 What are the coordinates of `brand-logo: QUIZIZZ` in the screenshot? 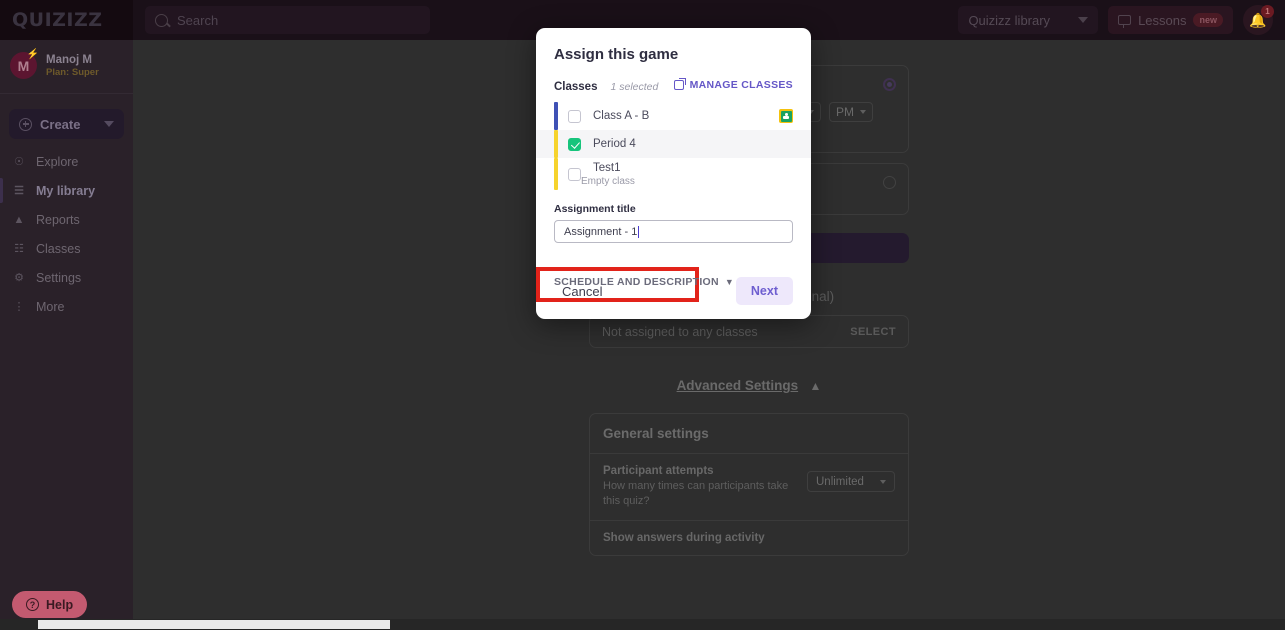 It's located at (66, 20).